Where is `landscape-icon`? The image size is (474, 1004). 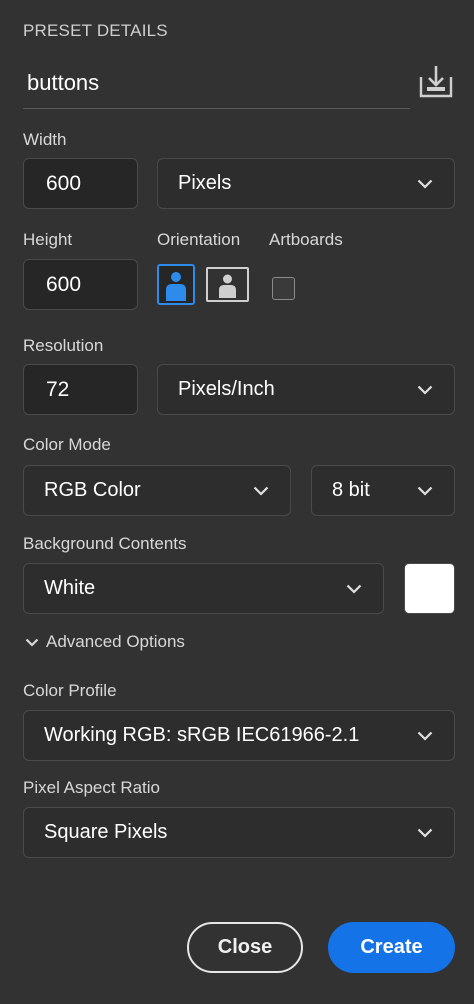
landscape-icon is located at coordinates (227, 286).